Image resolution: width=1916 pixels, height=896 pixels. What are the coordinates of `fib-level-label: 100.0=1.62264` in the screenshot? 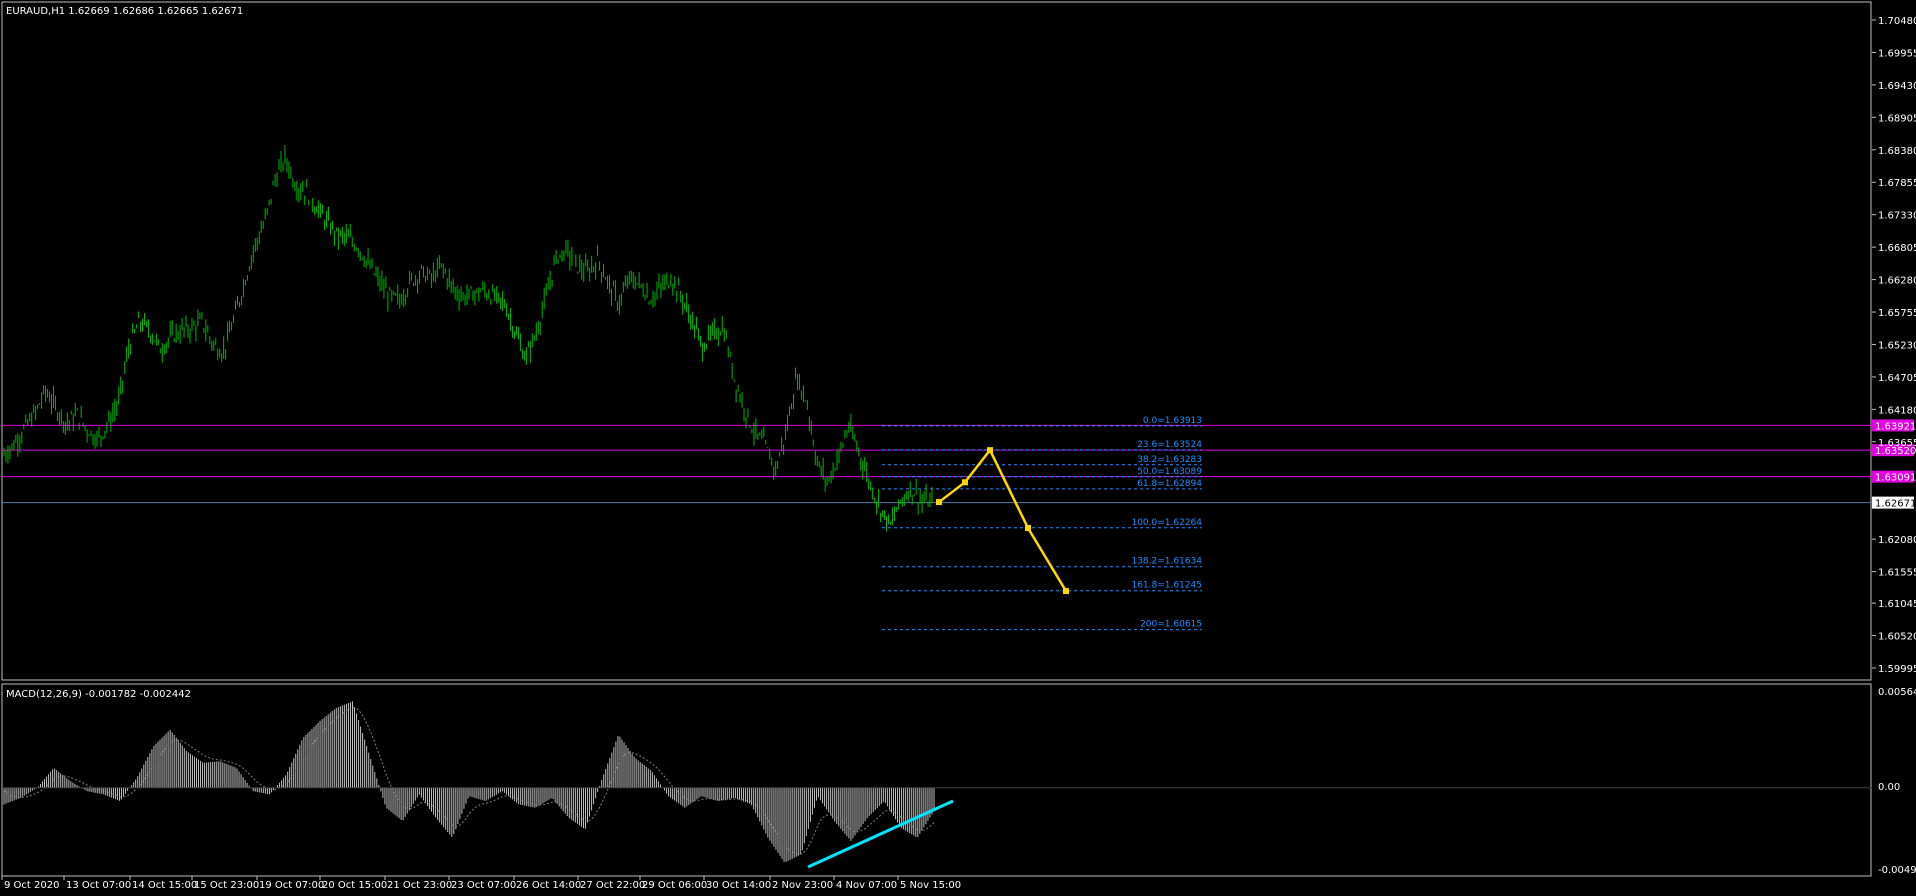 It's located at (1166, 523).